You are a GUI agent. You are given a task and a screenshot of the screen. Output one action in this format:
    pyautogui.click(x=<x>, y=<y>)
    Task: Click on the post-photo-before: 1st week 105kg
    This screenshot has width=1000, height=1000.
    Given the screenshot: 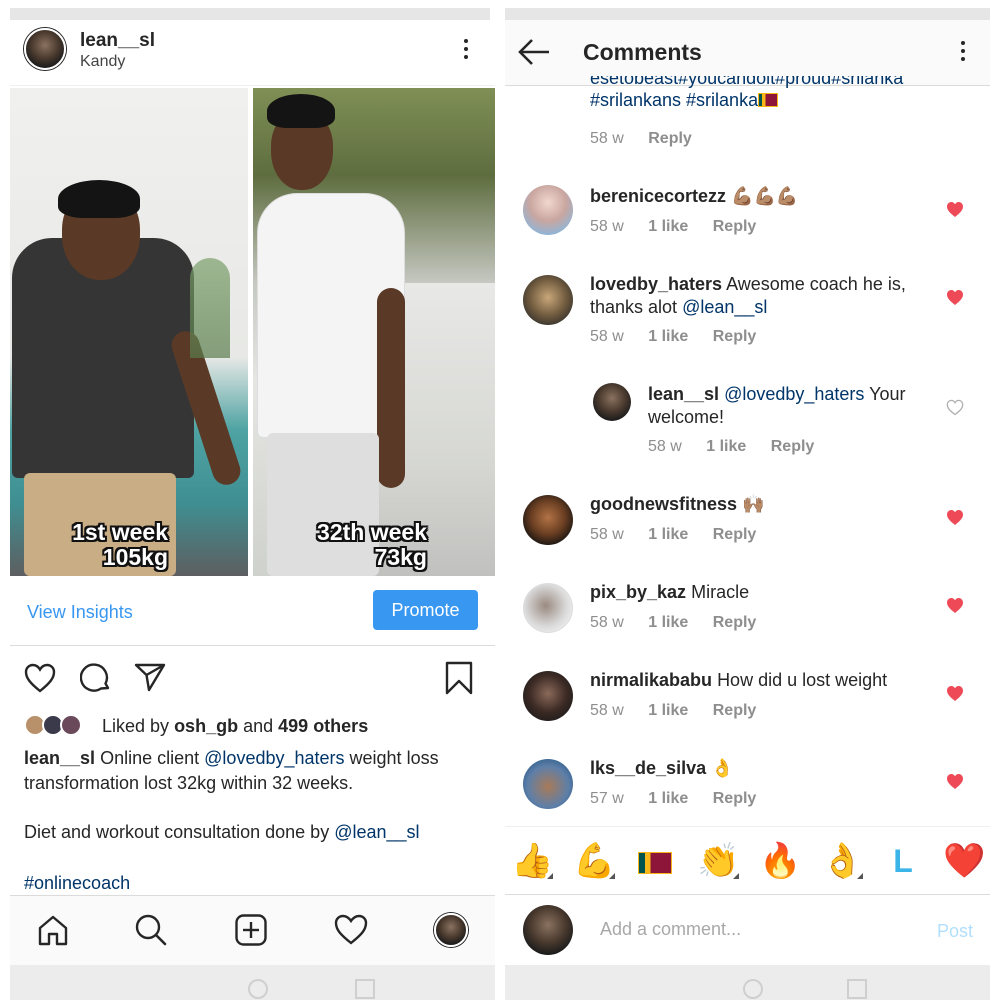 What is the action you would take?
    pyautogui.click(x=129, y=332)
    